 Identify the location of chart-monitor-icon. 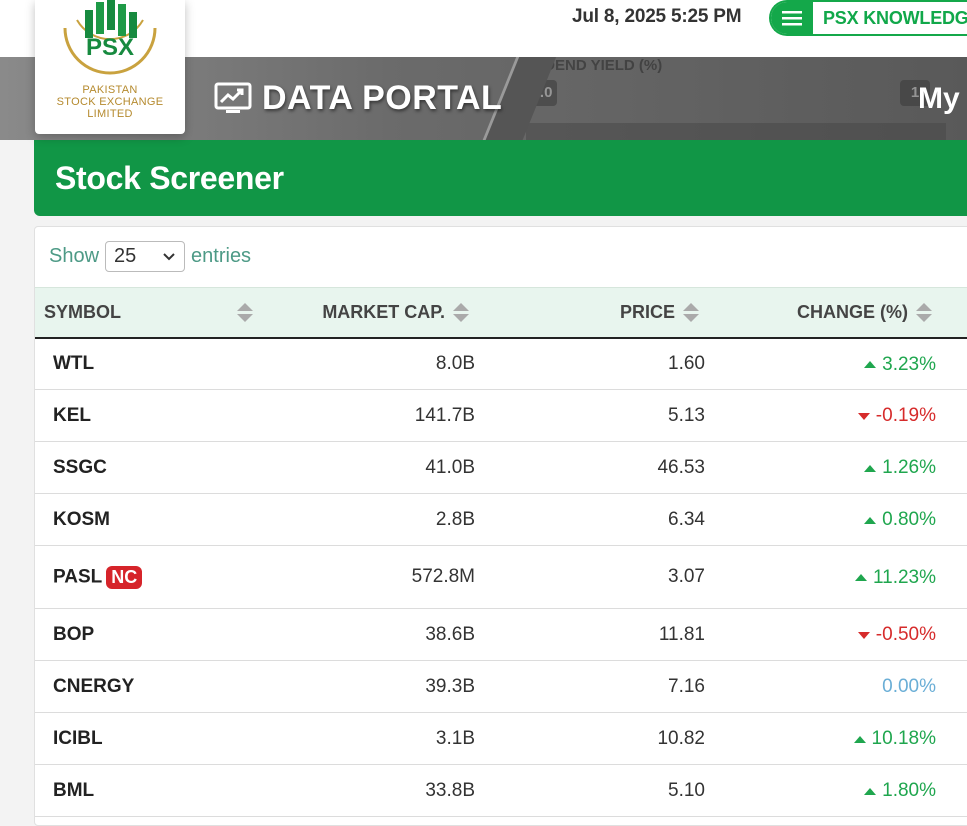
(233, 97).